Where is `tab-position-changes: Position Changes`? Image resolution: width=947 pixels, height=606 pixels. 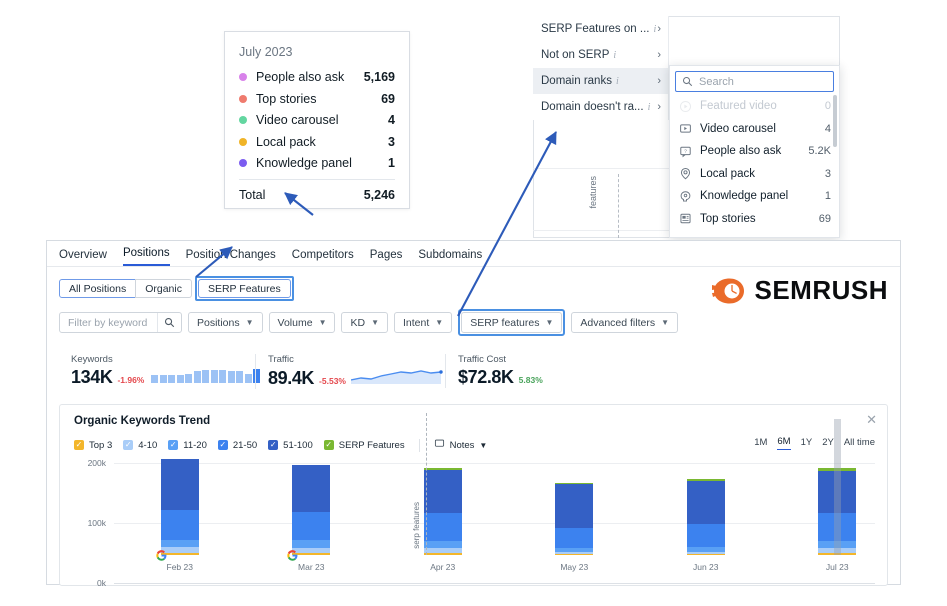
tab-position-changes: Position Changes is located at coordinates (231, 257).